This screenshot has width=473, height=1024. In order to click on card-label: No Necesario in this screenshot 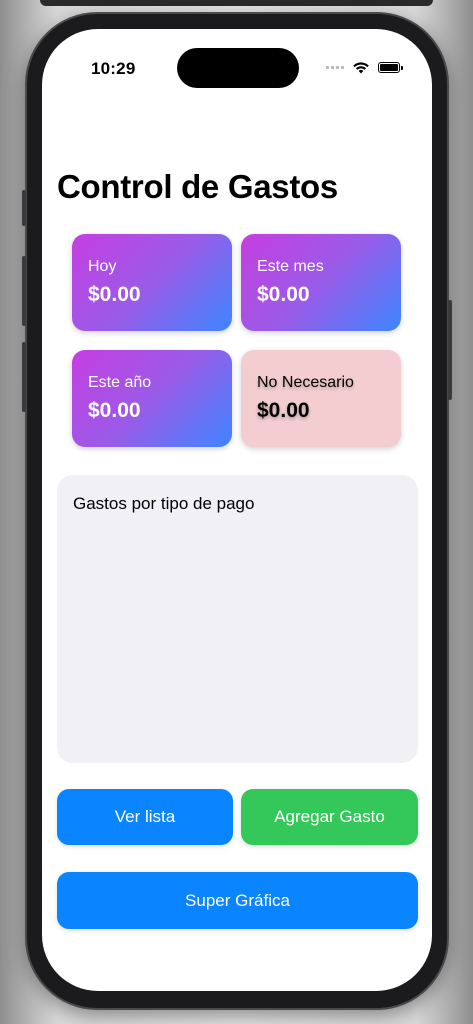, I will do `click(305, 382)`.